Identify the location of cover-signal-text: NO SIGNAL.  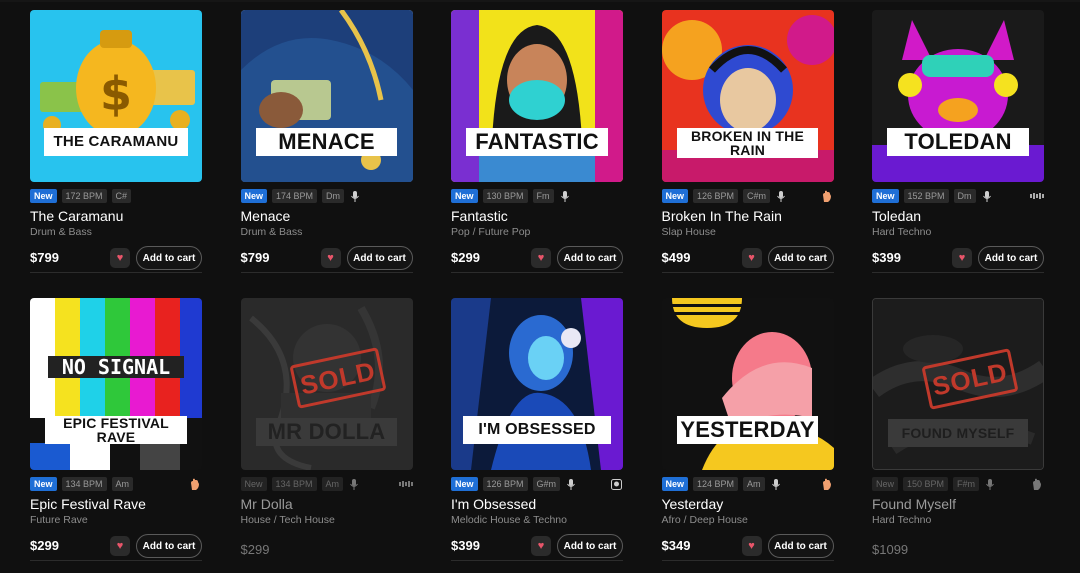
(116, 367).